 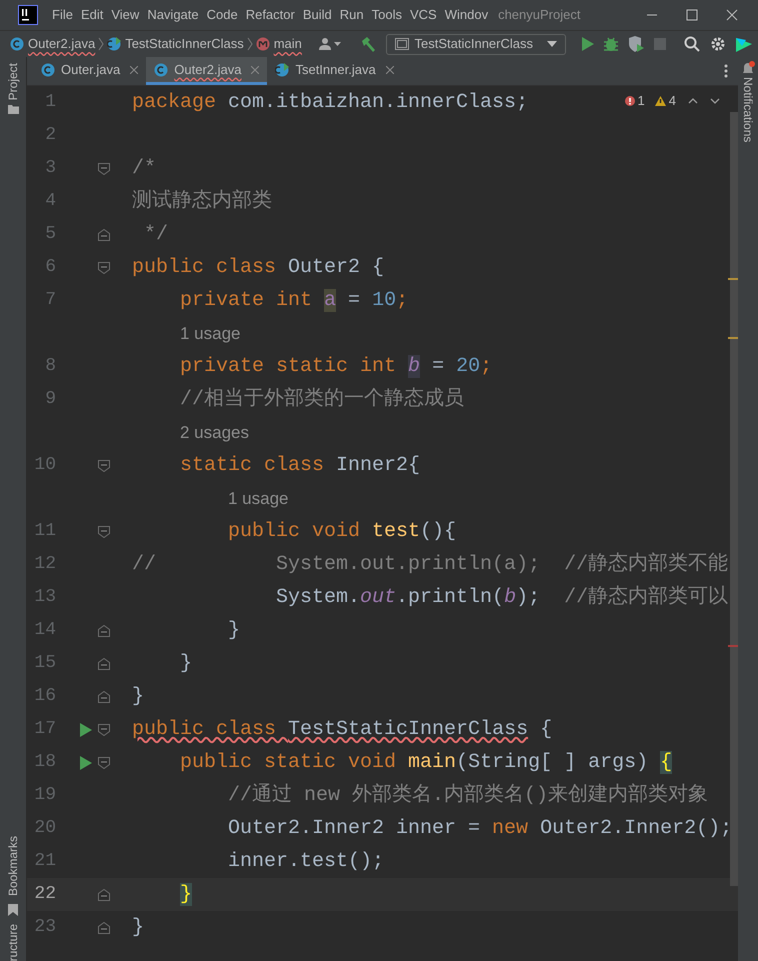 I want to click on user-caret-icon, so click(x=330, y=44).